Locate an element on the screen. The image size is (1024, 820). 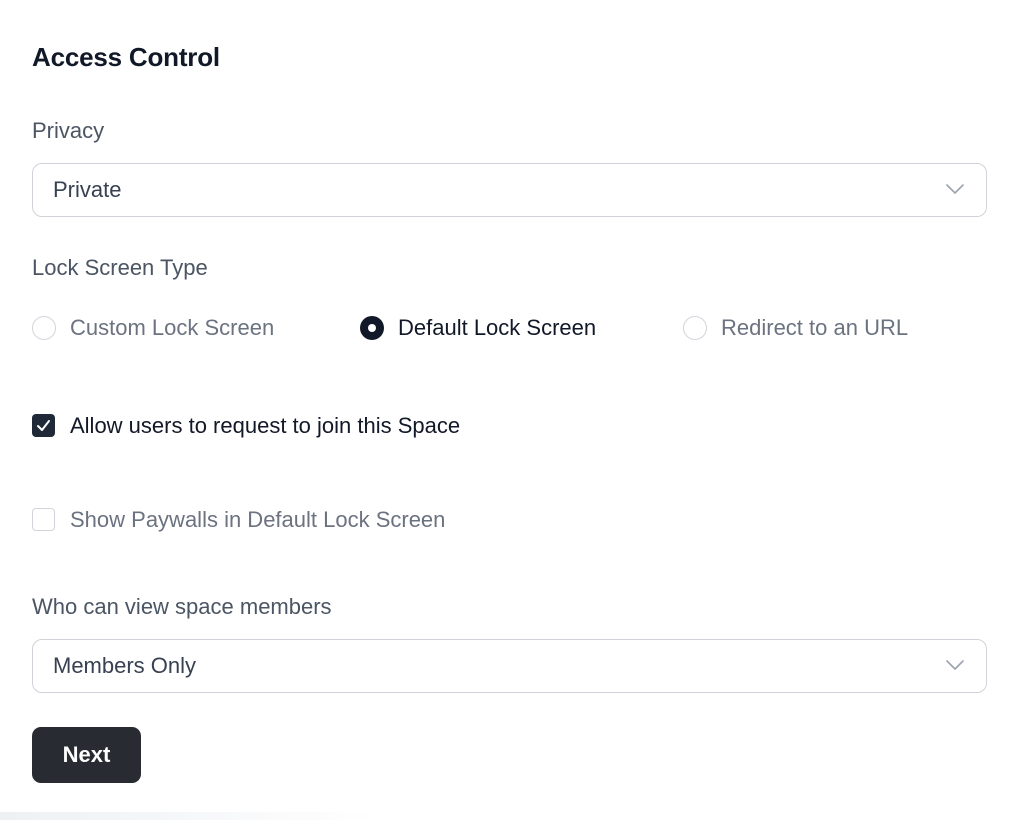
bottom-shade is located at coordinates (190, 816).